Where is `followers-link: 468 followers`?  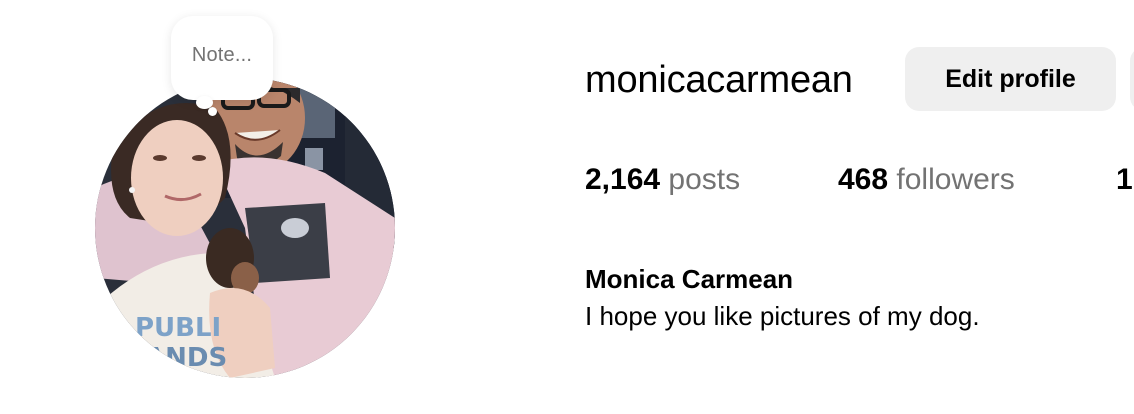
followers-link: 468 followers is located at coordinates (926, 180).